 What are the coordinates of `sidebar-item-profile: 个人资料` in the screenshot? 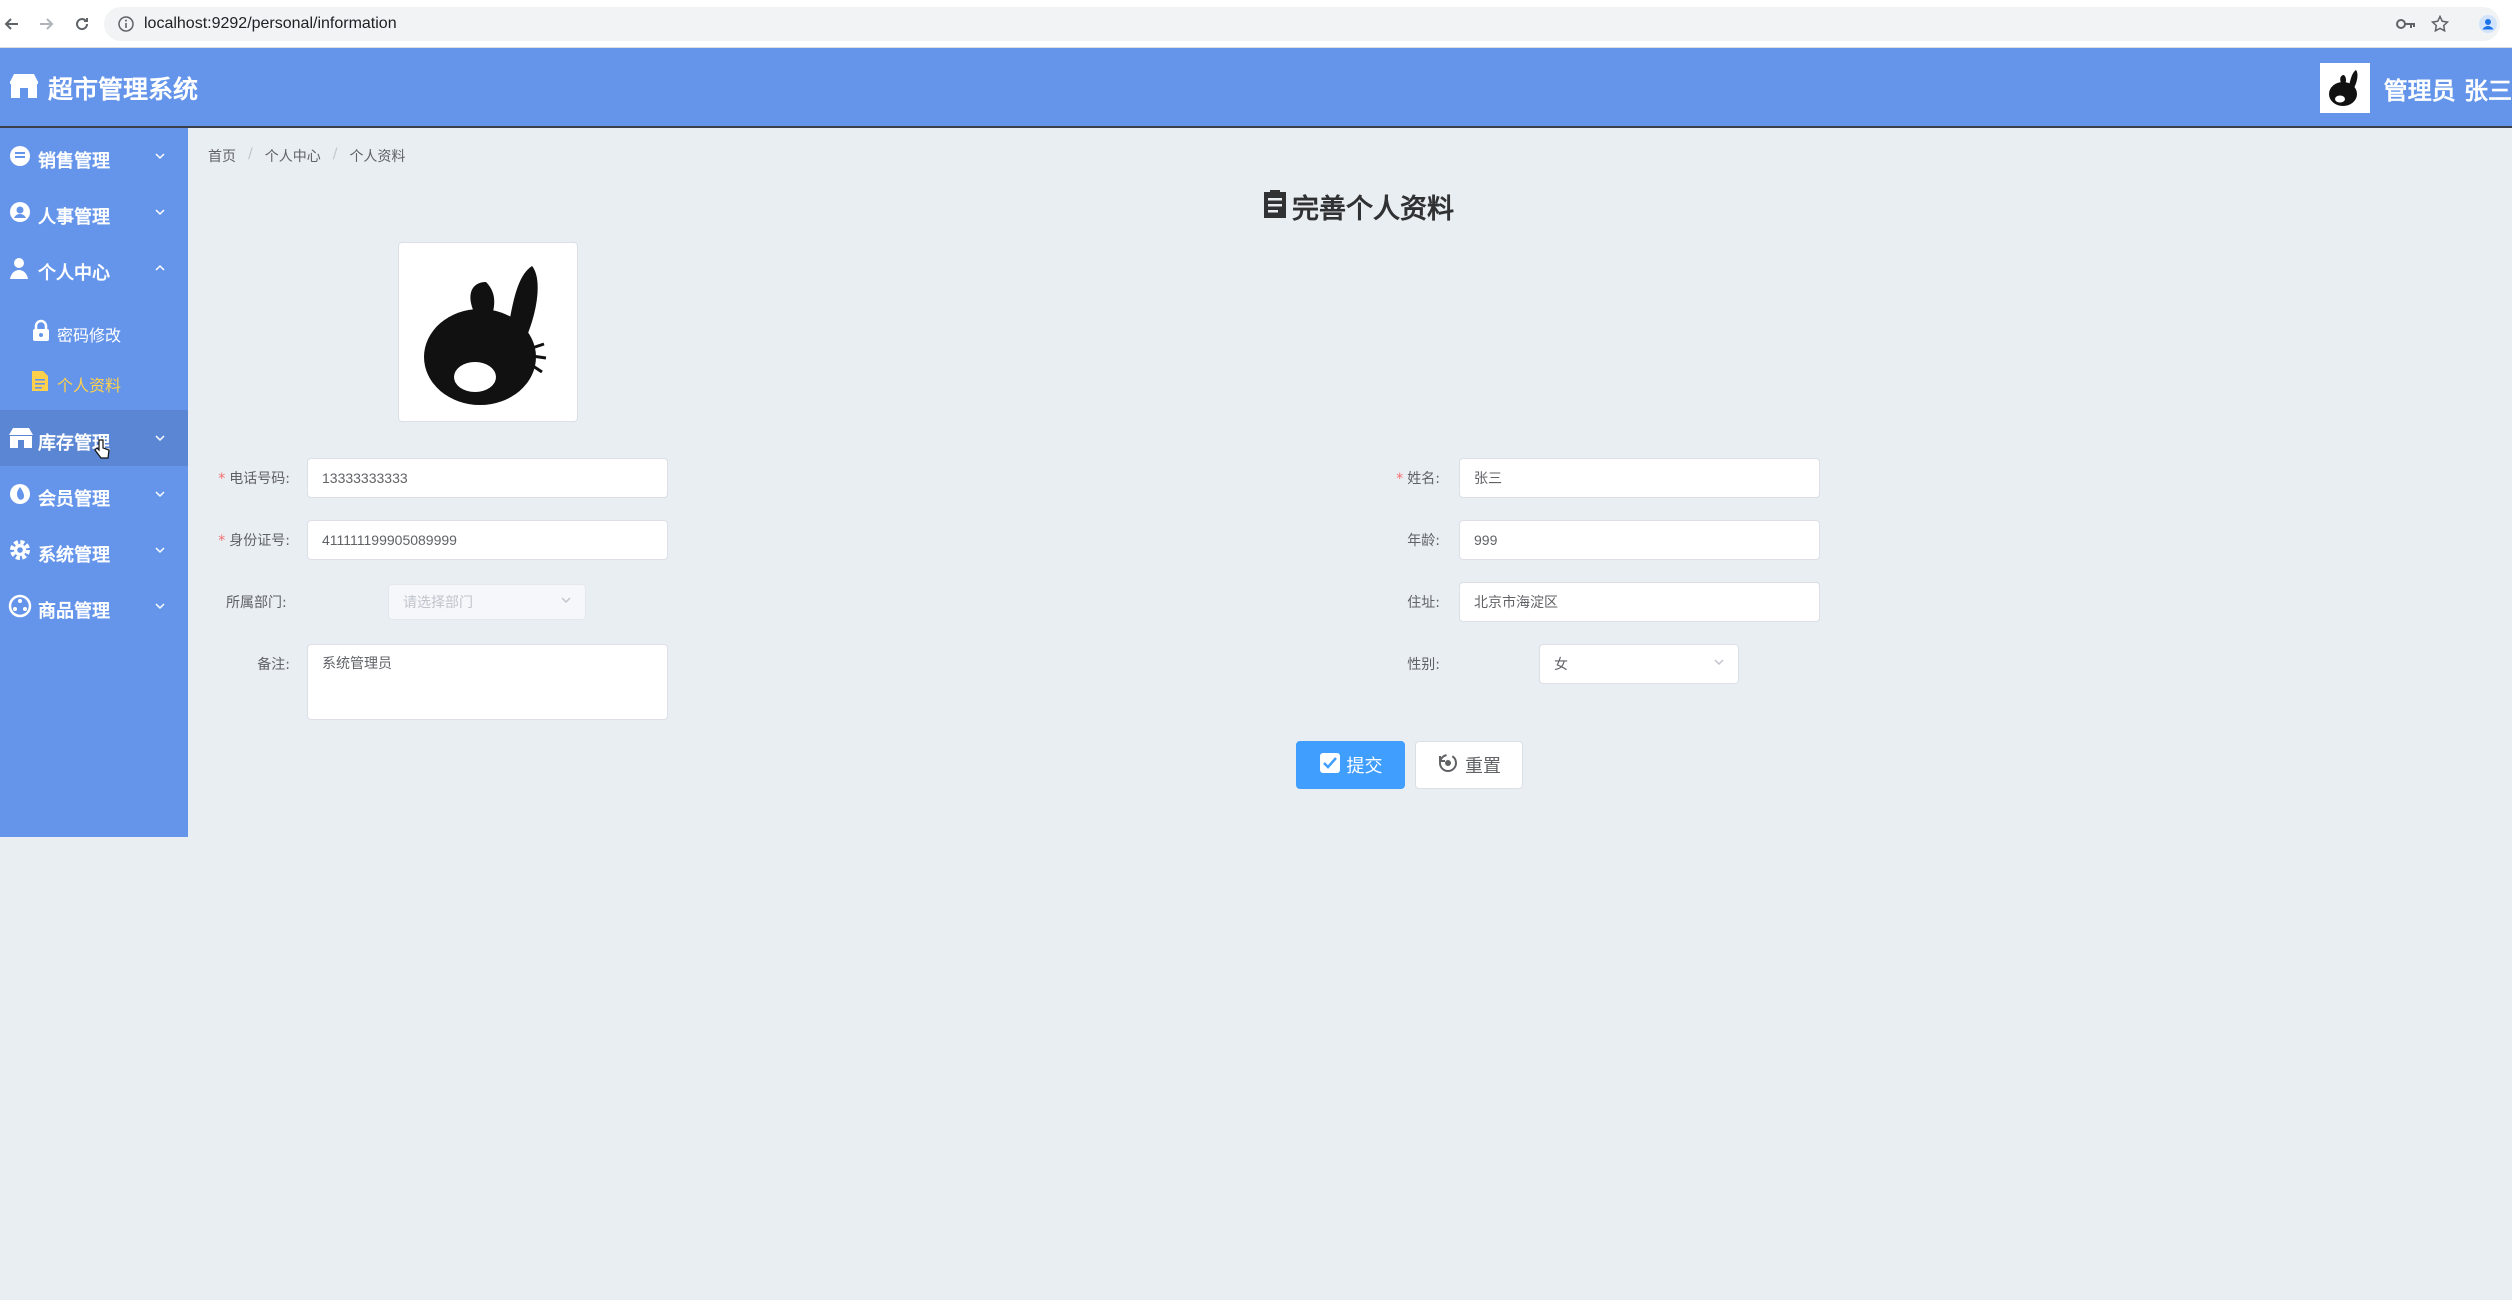 It's located at (94, 381).